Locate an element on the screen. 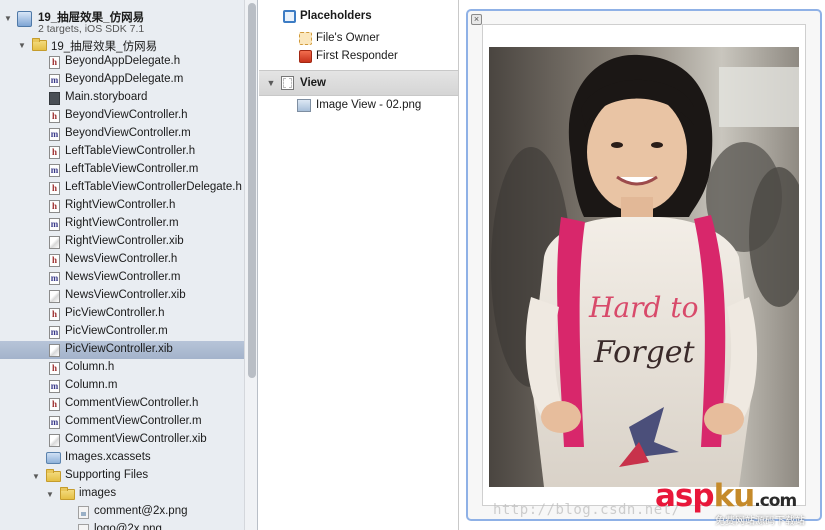  outline-item-image-view: Image View - 02.png is located at coordinates (358, 106).